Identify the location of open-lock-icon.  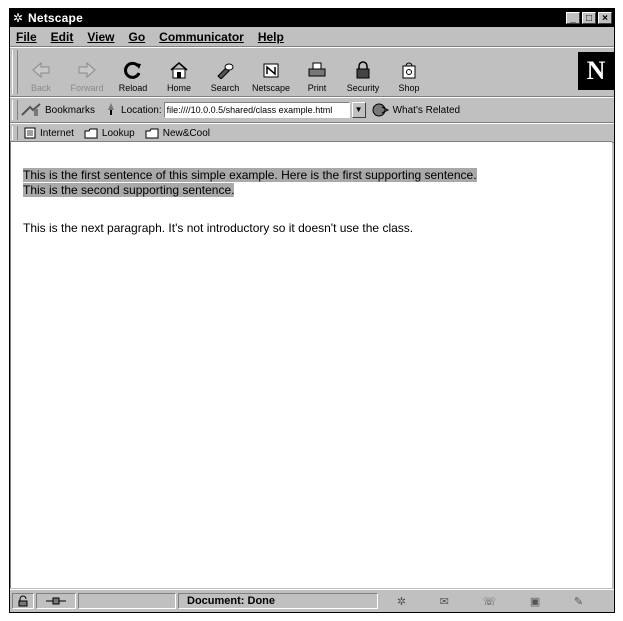
(23, 601).